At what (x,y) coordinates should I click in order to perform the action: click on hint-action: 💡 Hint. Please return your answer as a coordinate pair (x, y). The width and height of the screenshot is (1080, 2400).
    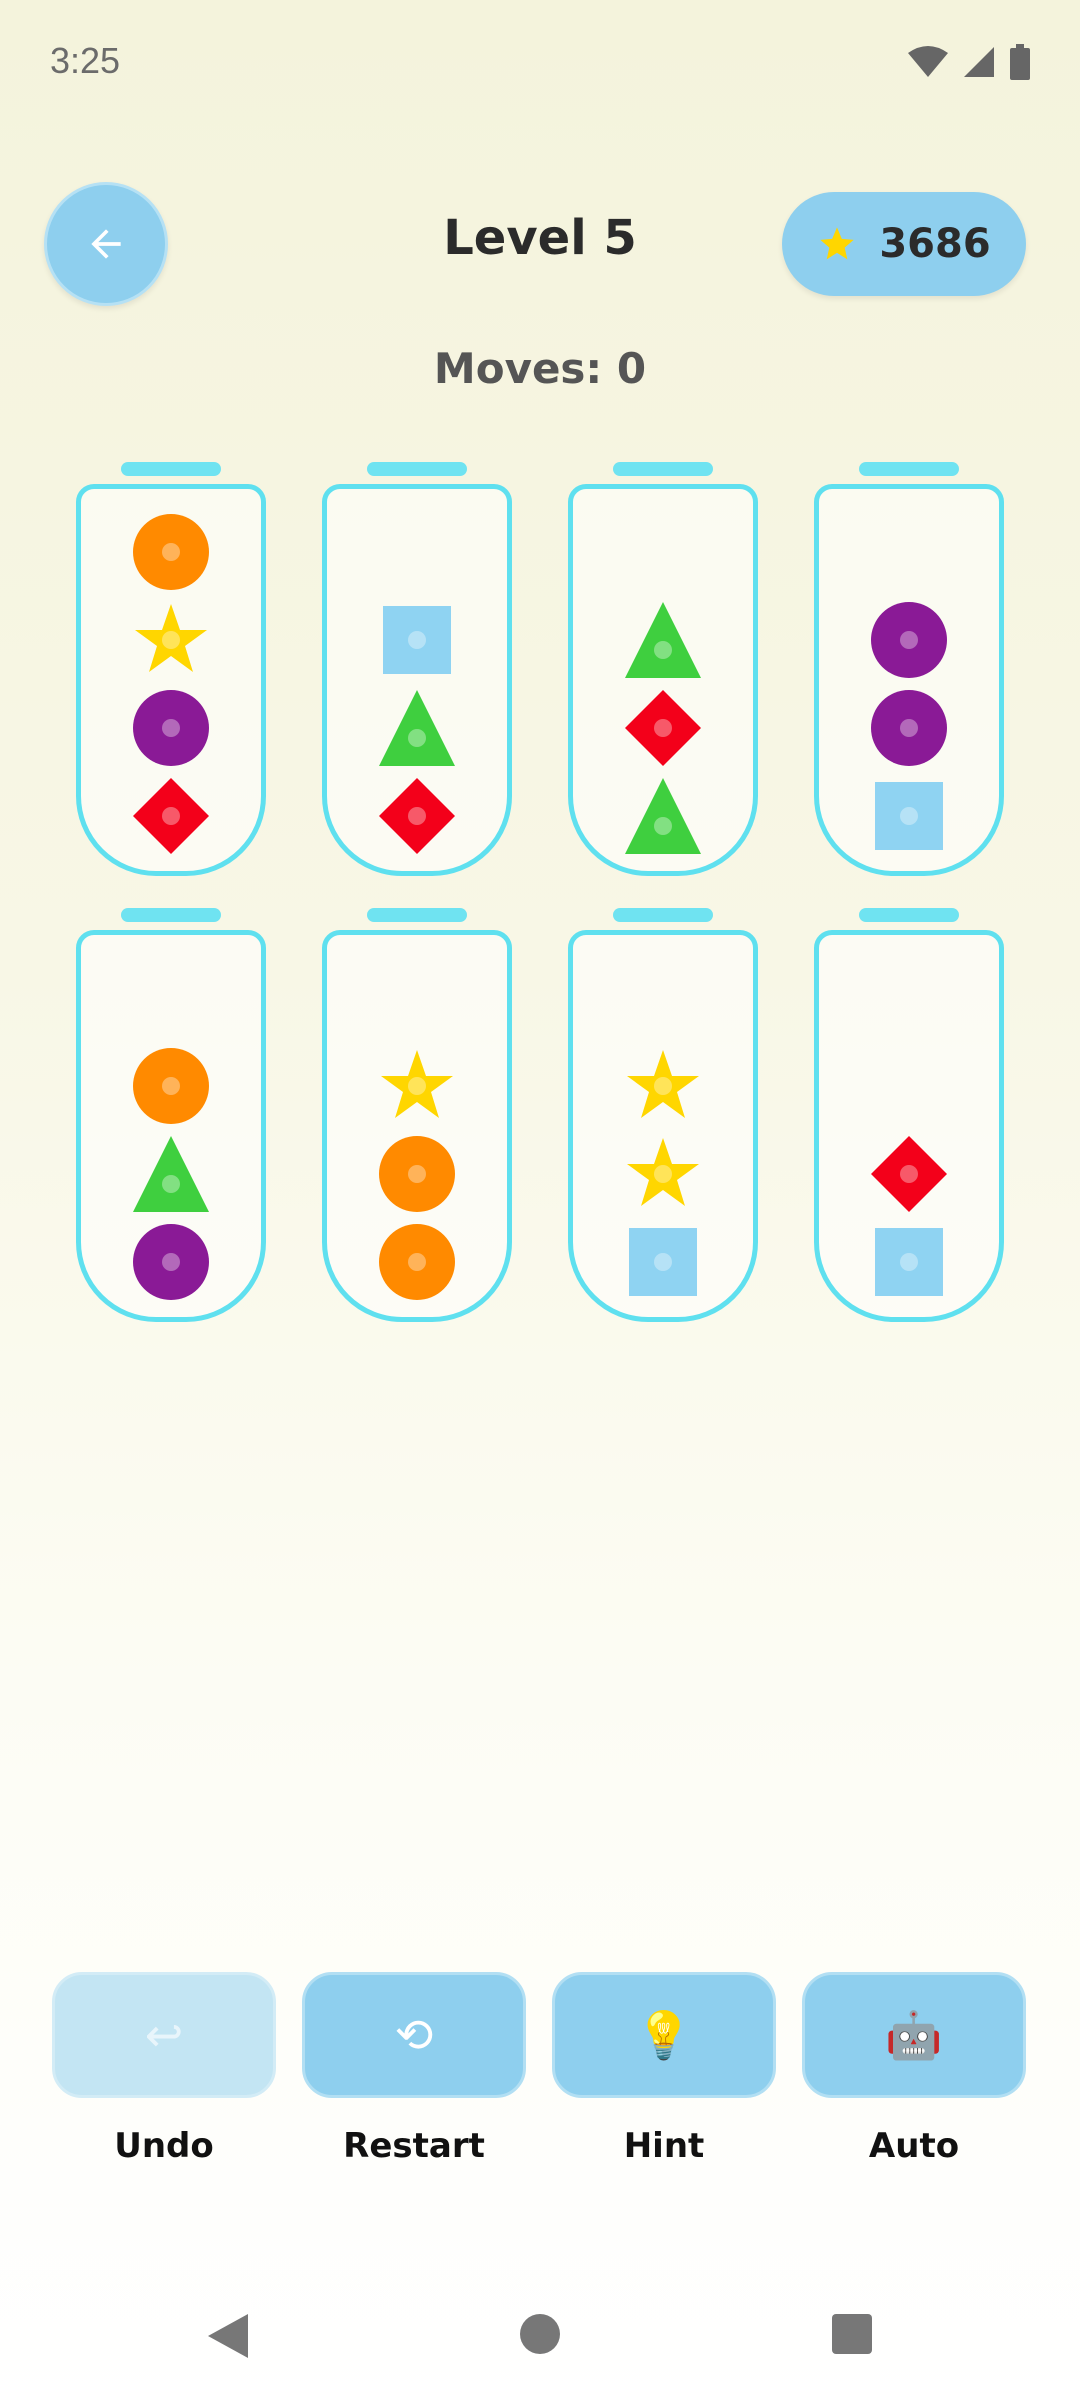
    Looking at the image, I should click on (664, 2069).